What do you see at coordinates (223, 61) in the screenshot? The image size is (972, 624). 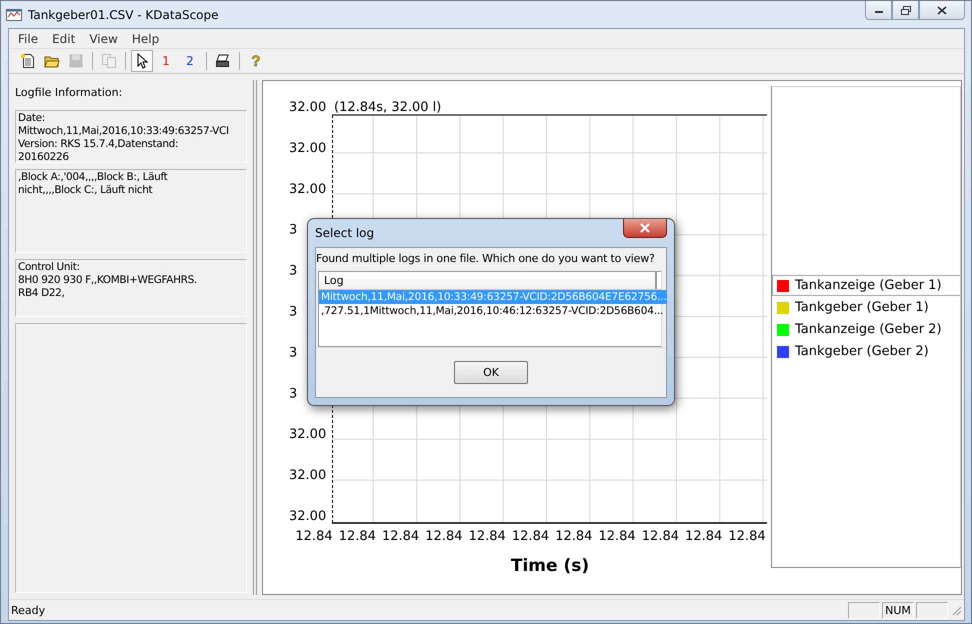 I see `printer-icon` at bounding box center [223, 61].